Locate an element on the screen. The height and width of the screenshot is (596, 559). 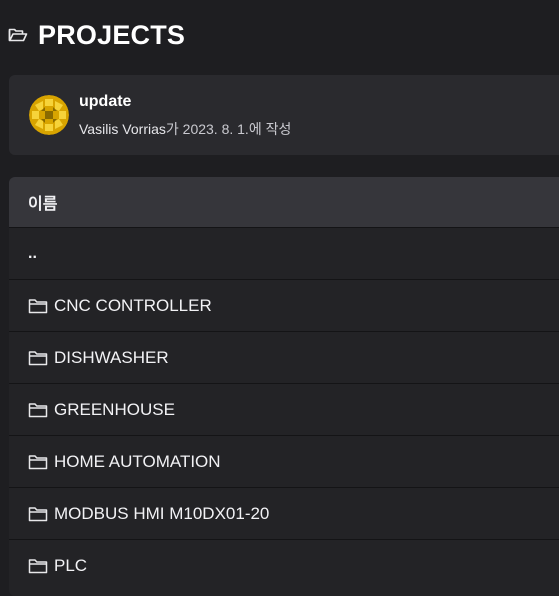
folder-open-icon is located at coordinates (18, 35).